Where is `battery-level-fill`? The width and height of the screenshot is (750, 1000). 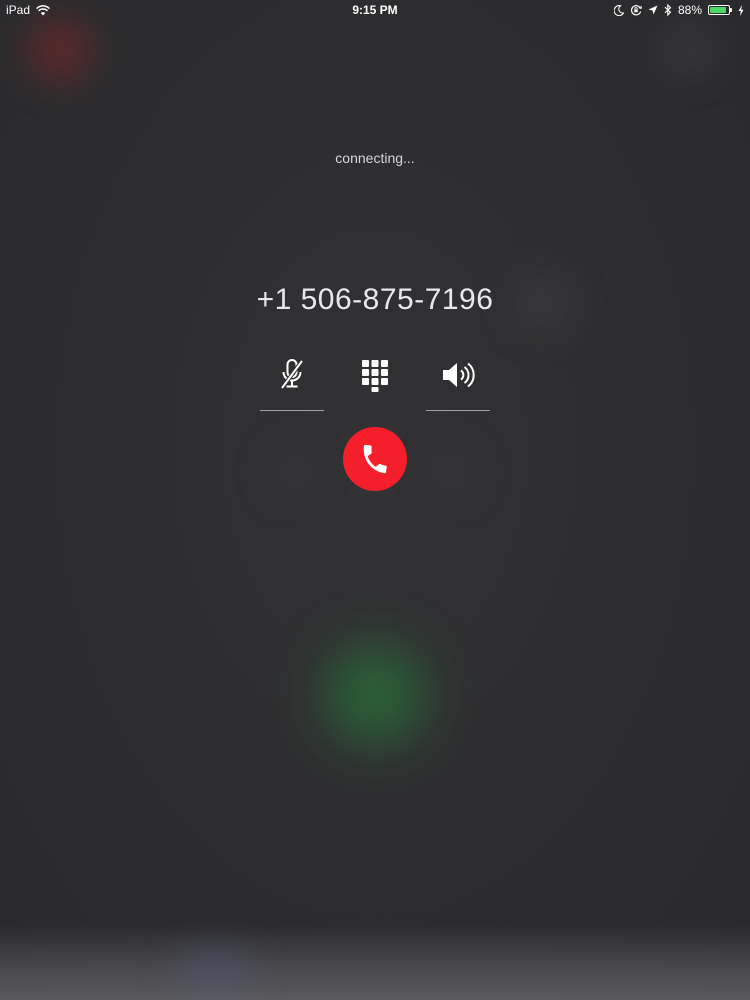 battery-level-fill is located at coordinates (718, 10).